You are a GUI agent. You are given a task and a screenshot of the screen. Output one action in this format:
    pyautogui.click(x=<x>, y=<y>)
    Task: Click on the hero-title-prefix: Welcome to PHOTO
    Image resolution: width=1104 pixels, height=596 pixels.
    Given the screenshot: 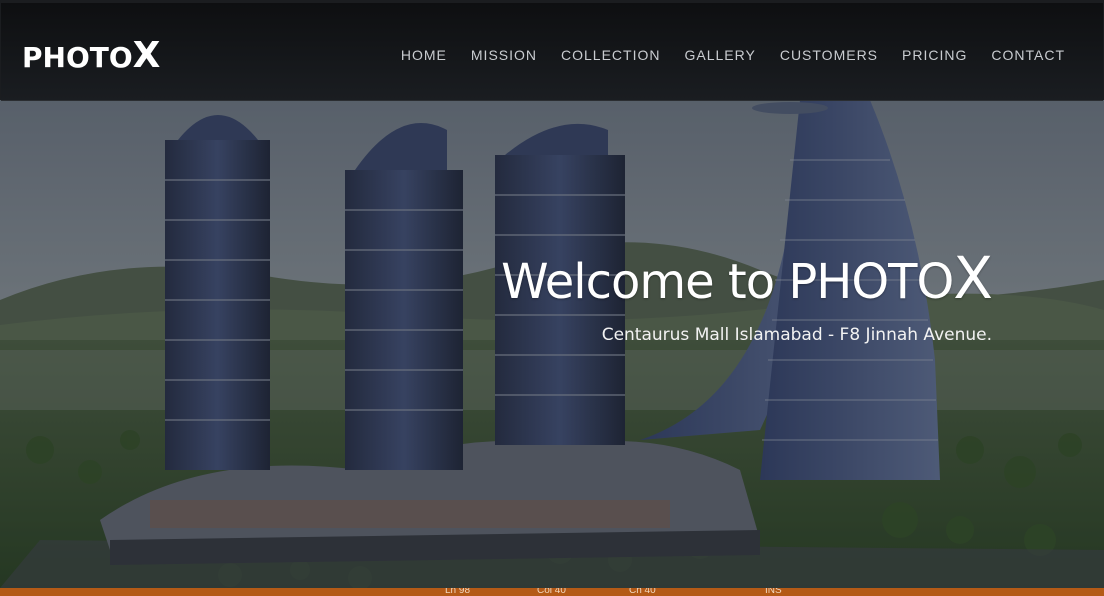 What is the action you would take?
    pyautogui.click(x=727, y=282)
    